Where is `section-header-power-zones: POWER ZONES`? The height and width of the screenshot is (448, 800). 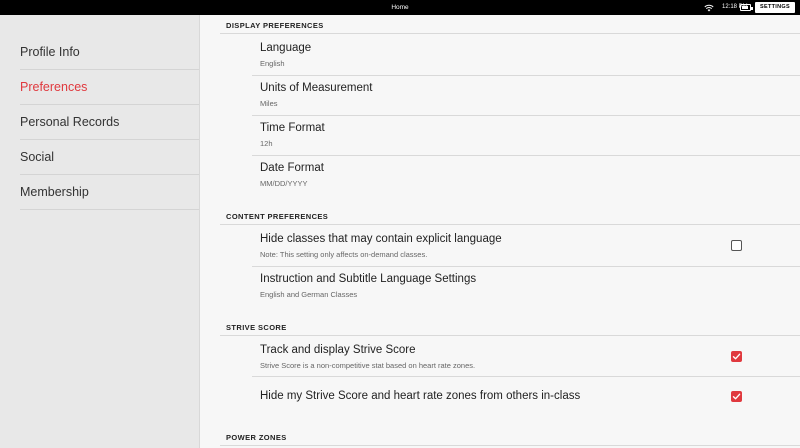 section-header-power-zones: POWER ZONES is located at coordinates (256, 437).